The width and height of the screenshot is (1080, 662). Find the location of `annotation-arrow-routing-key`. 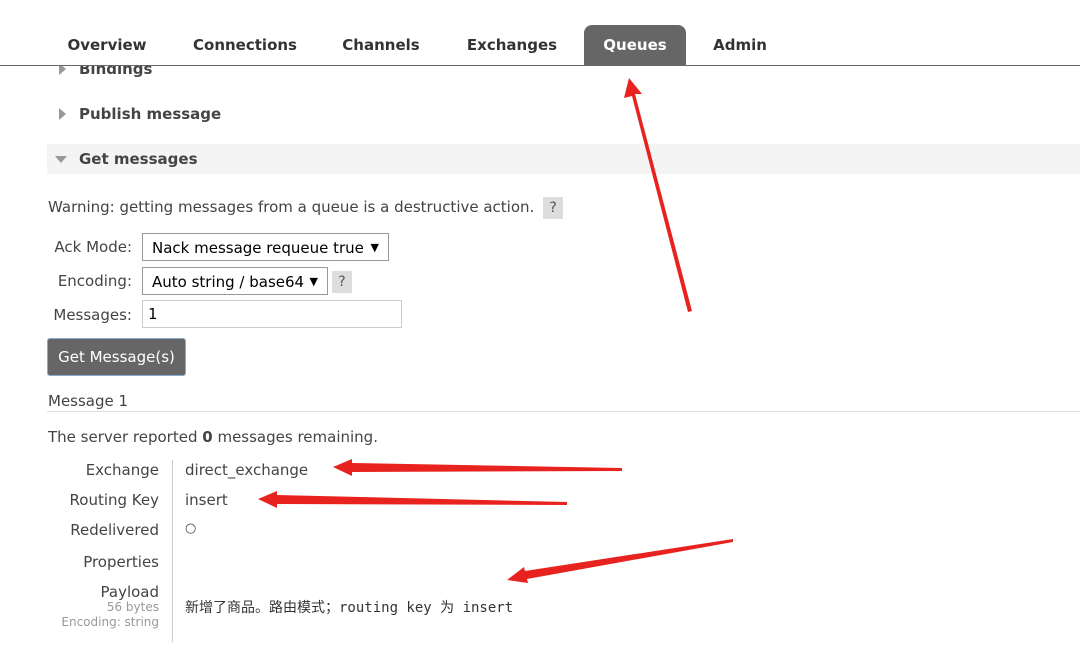

annotation-arrow-routing-key is located at coordinates (412, 499).